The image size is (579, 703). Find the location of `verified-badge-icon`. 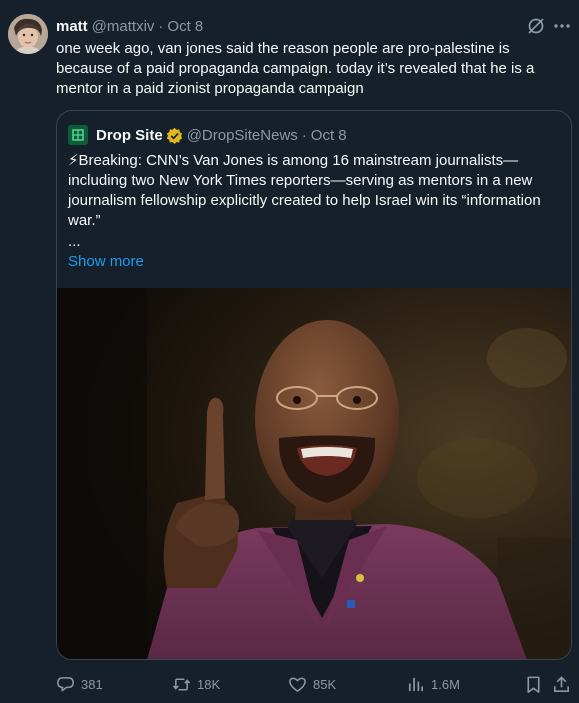

verified-badge-icon is located at coordinates (174, 135).